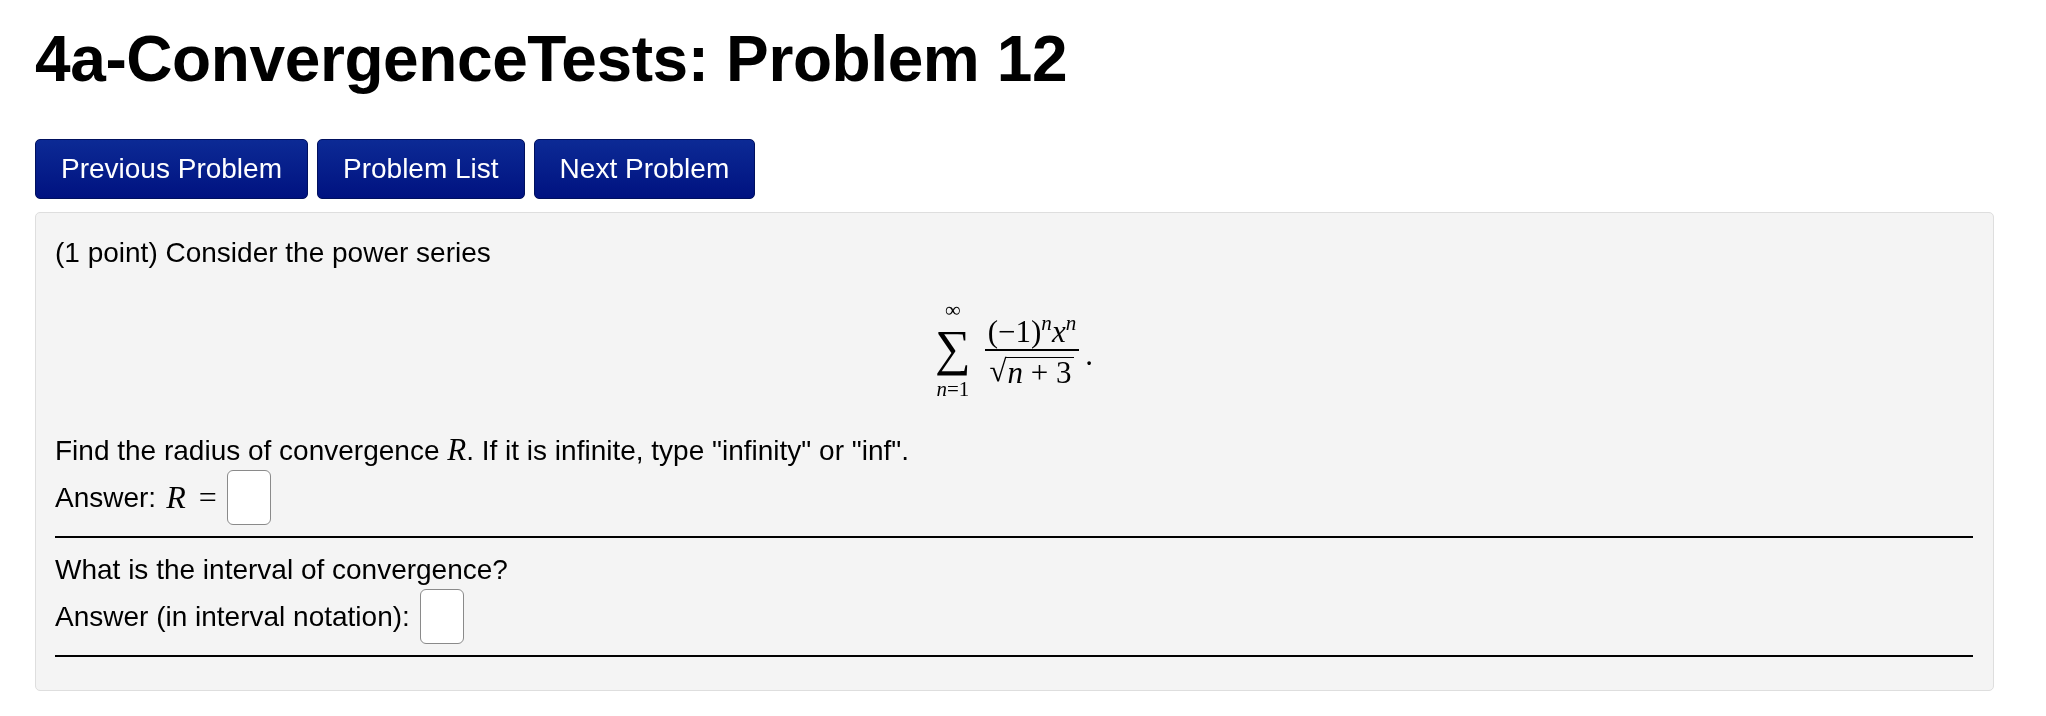 The width and height of the screenshot is (2046, 716). I want to click on nav-button: Next Problem, so click(644, 169).